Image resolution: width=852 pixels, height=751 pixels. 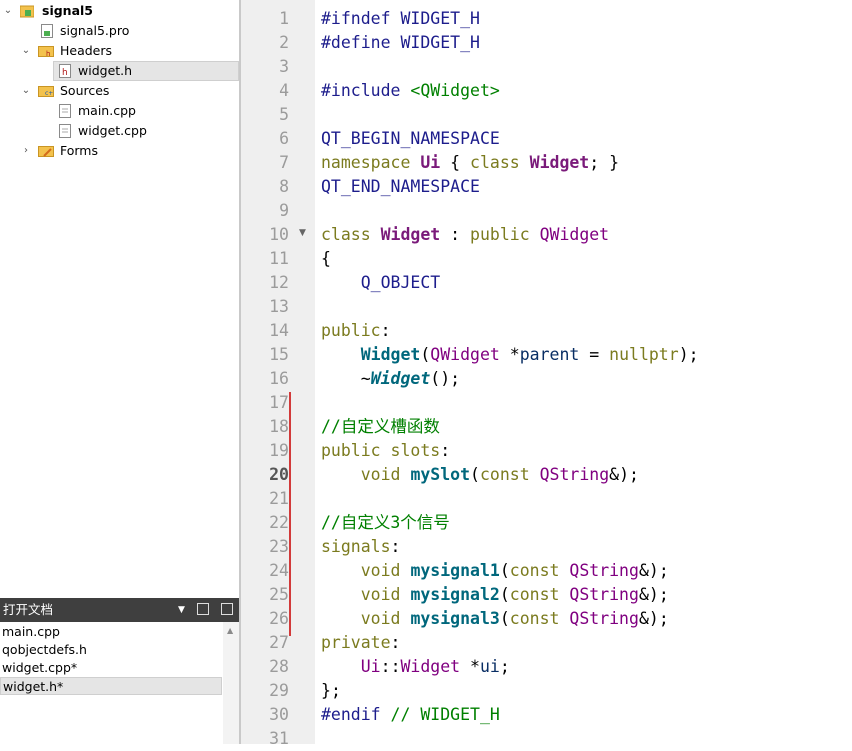 I want to click on tree-item-sources: ⌄ c+ Sources, so click(x=119, y=91).